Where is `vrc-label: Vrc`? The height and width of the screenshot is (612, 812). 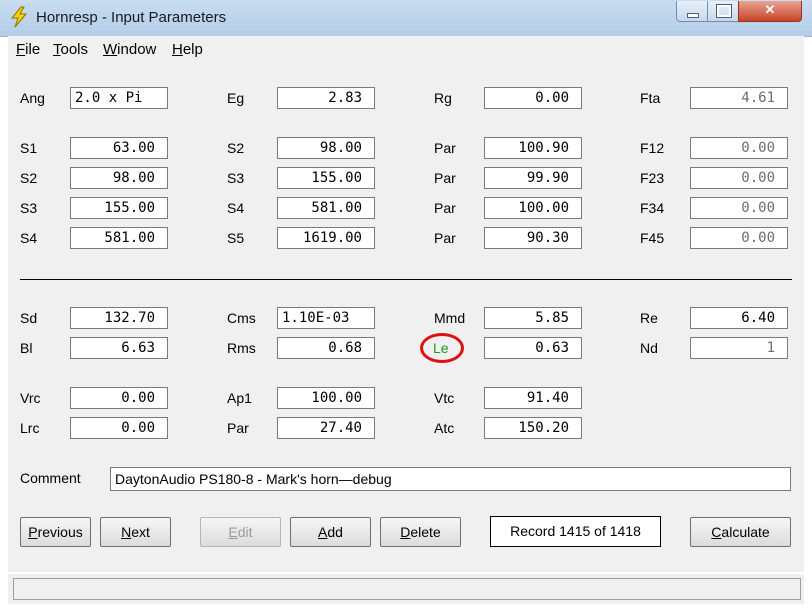
vrc-label: Vrc is located at coordinates (30, 398).